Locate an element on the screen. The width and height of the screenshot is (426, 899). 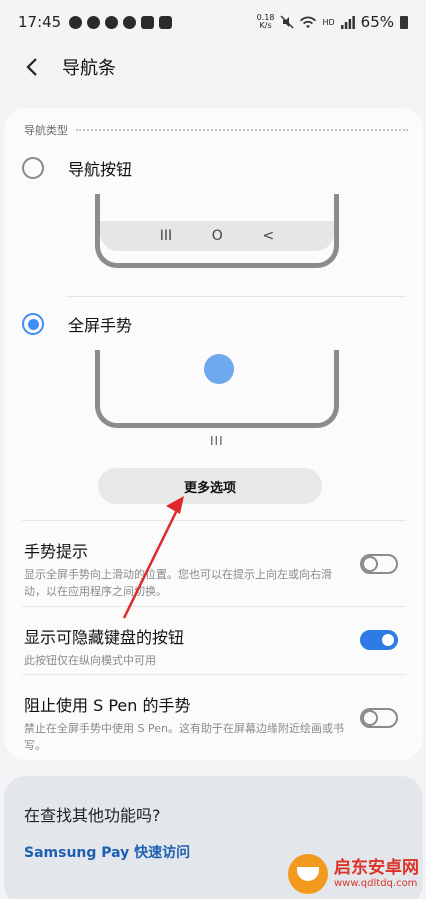
gesture-dot-icon is located at coordinates (219, 369).